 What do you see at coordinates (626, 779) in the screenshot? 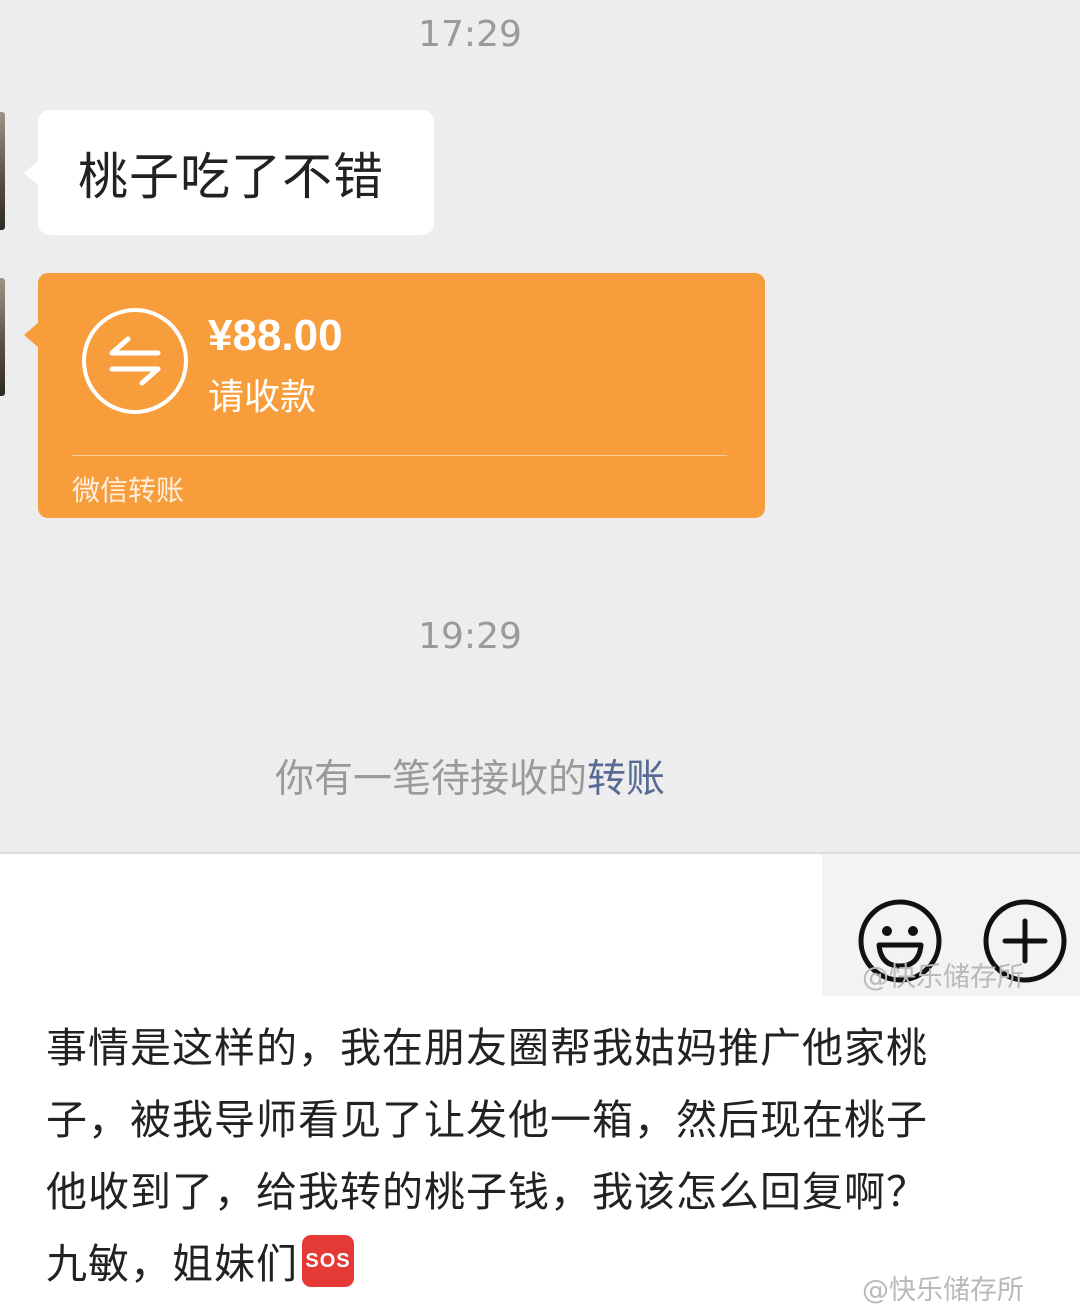
I see `transfer-link: 转账` at bounding box center [626, 779].